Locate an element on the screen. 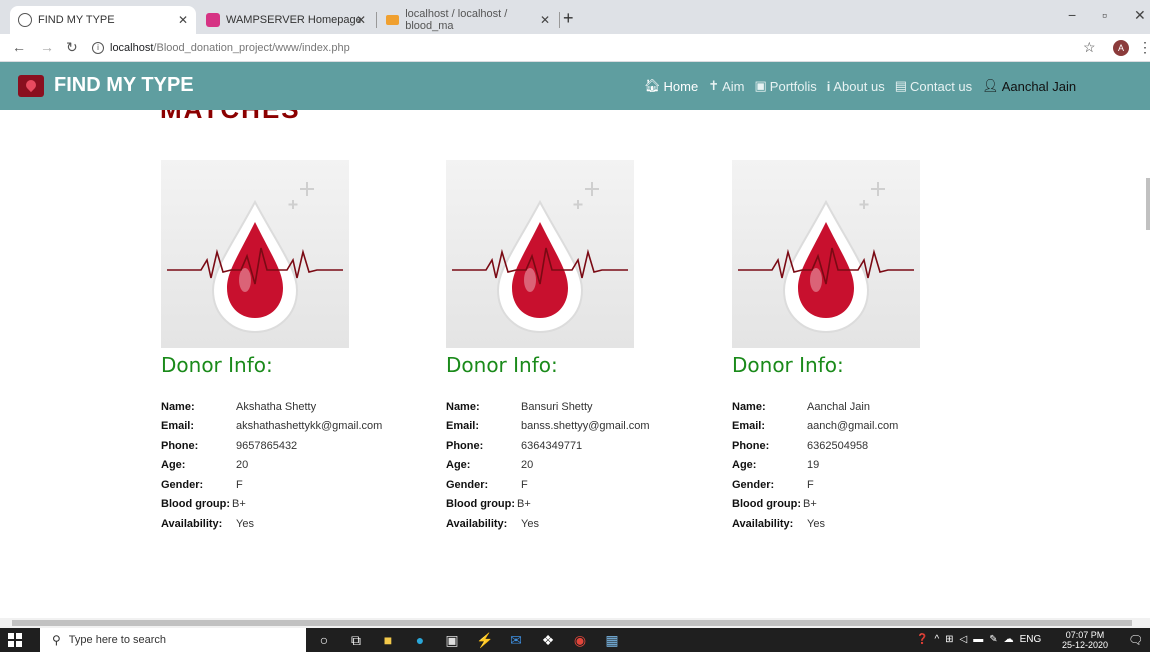  help-icon: ❓ is located at coordinates (922, 639).